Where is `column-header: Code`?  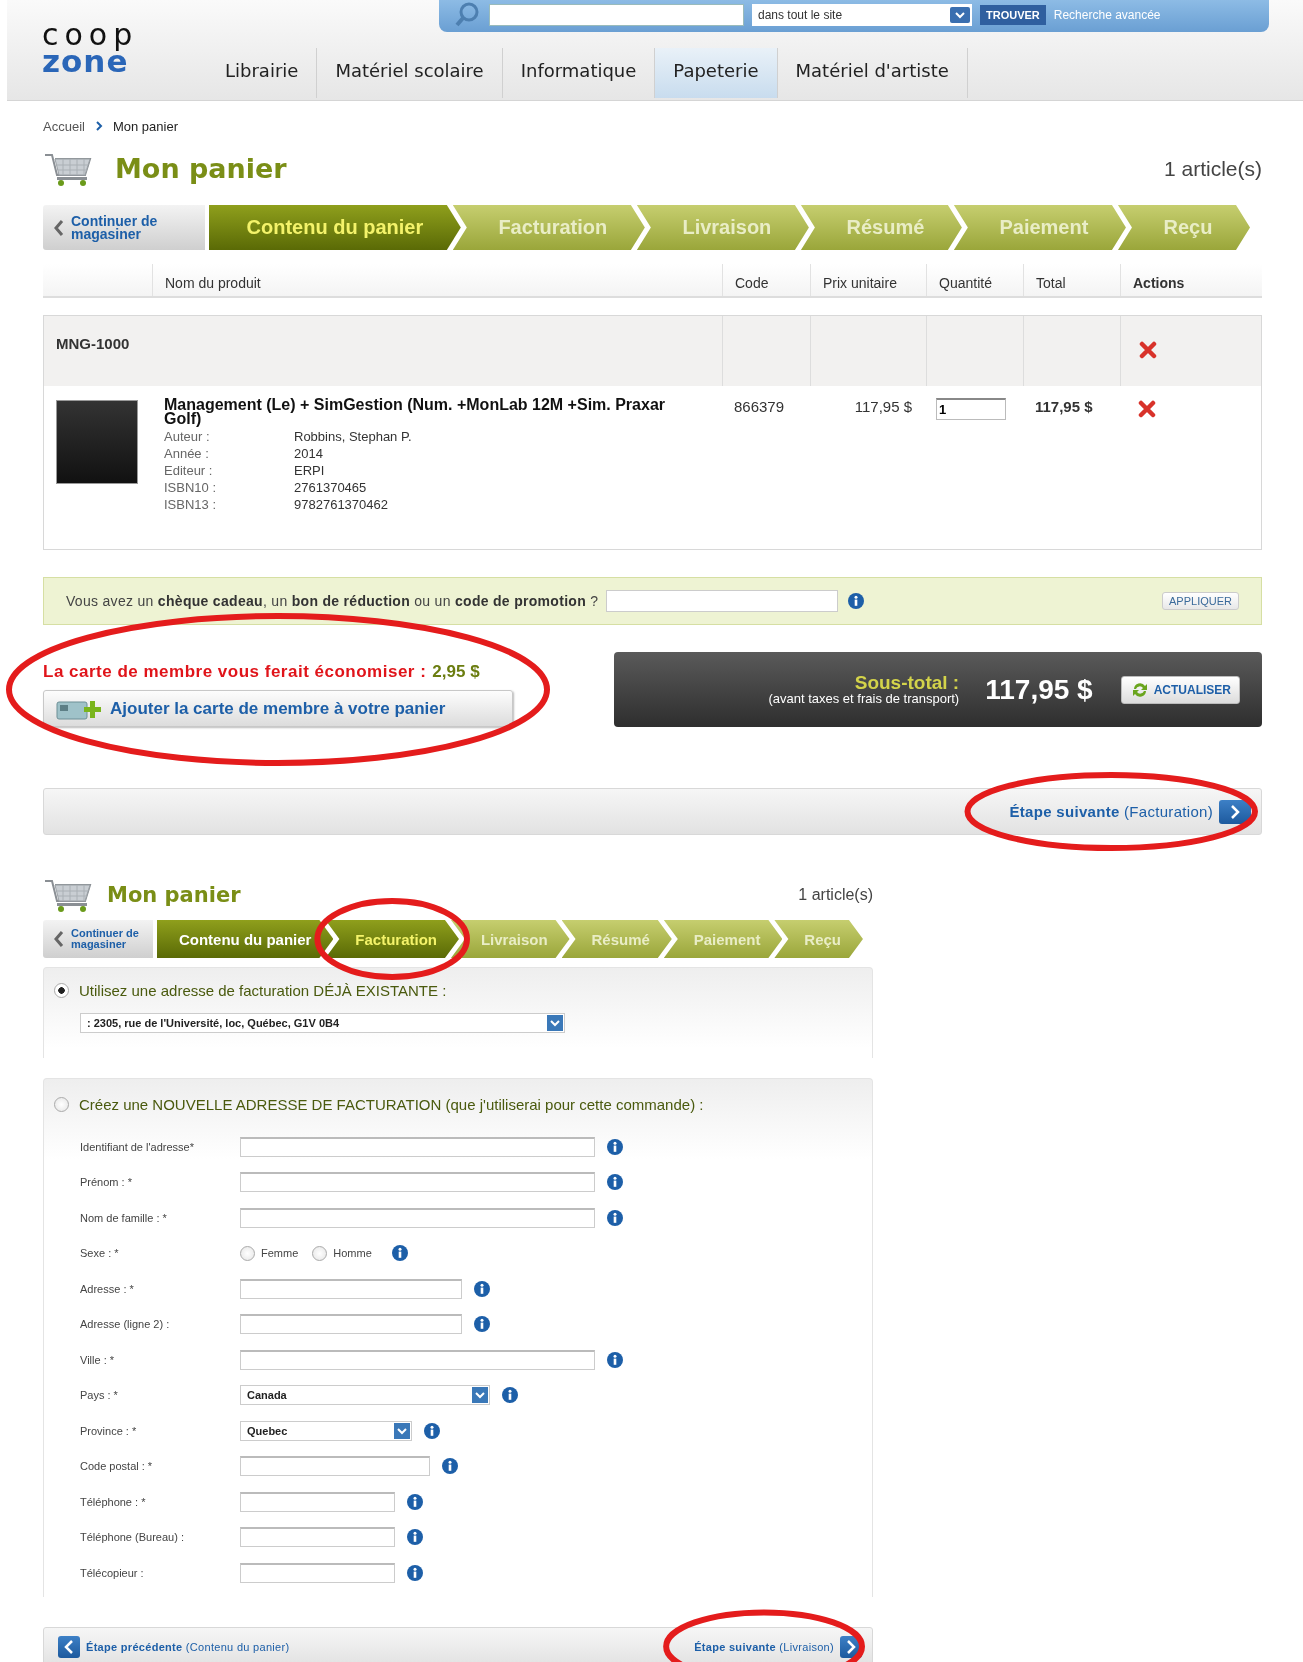 column-header: Code is located at coordinates (766, 280).